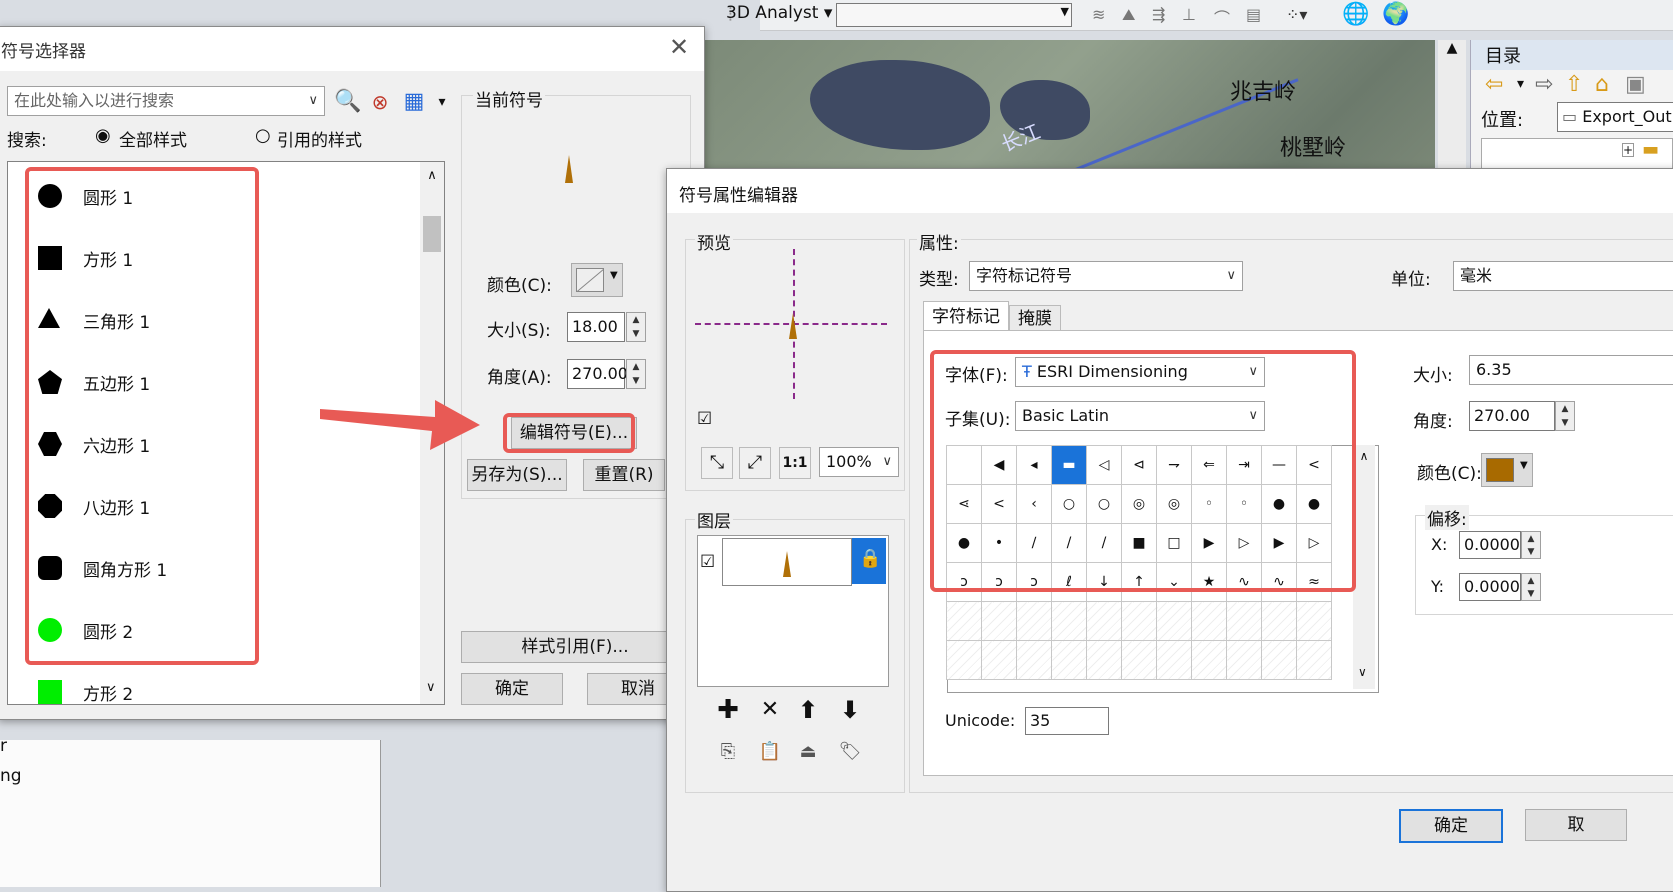 This screenshot has width=1673, height=892. I want to click on back-dropdown-icon: ▾, so click(1520, 84).